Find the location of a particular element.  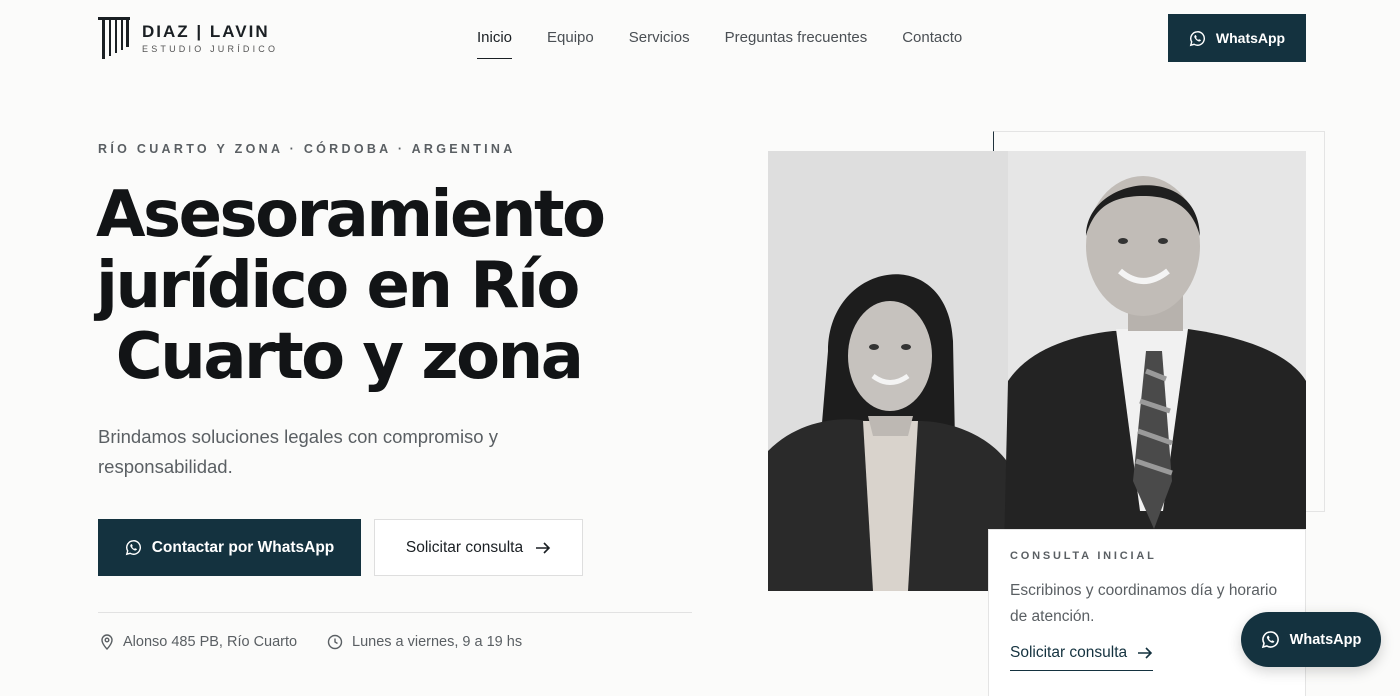

nav-item-inicio: Inicio is located at coordinates (495, 43).